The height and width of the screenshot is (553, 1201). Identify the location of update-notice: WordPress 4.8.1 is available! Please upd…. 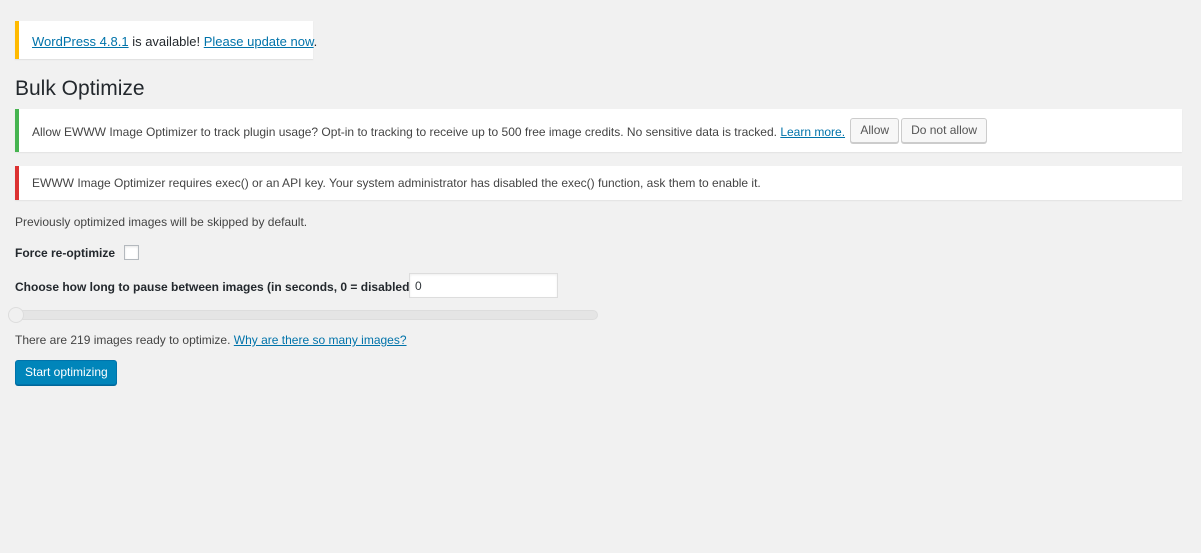
(166, 40).